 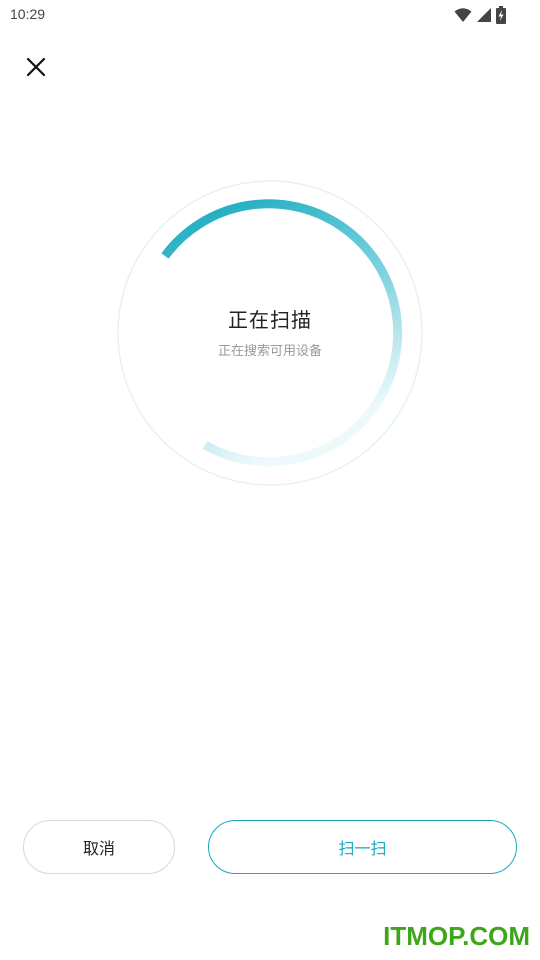 I want to click on status-time: 10:29, so click(x=28, y=14).